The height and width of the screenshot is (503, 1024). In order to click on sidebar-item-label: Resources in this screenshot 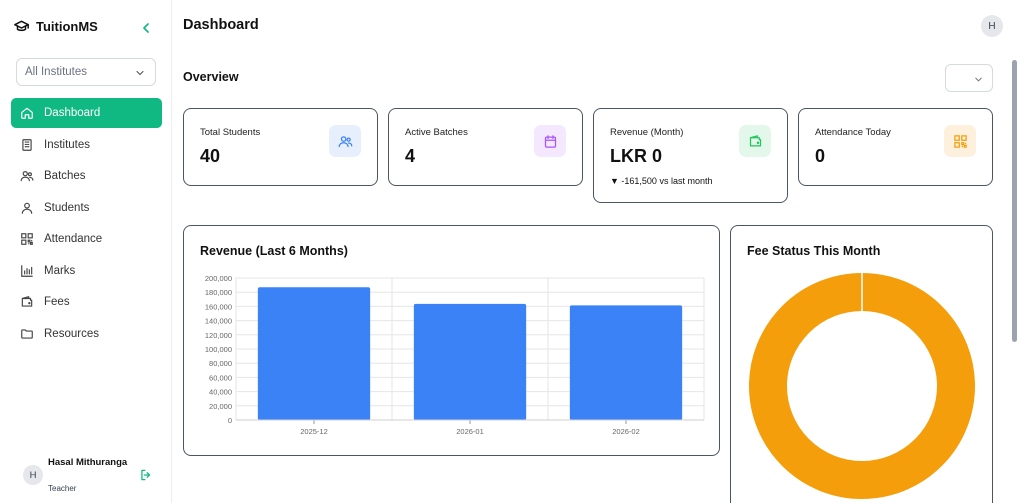, I will do `click(71, 333)`.